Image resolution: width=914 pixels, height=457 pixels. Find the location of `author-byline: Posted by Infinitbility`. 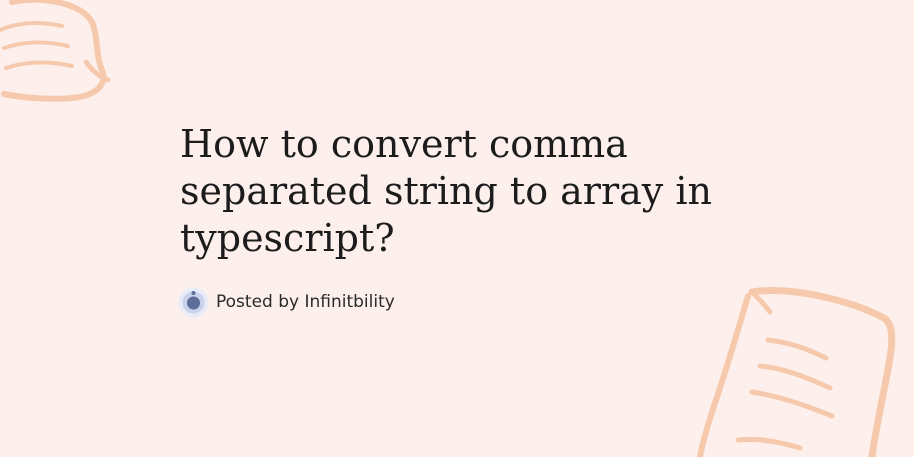

author-byline: Posted by Infinitbility is located at coordinates (305, 302).